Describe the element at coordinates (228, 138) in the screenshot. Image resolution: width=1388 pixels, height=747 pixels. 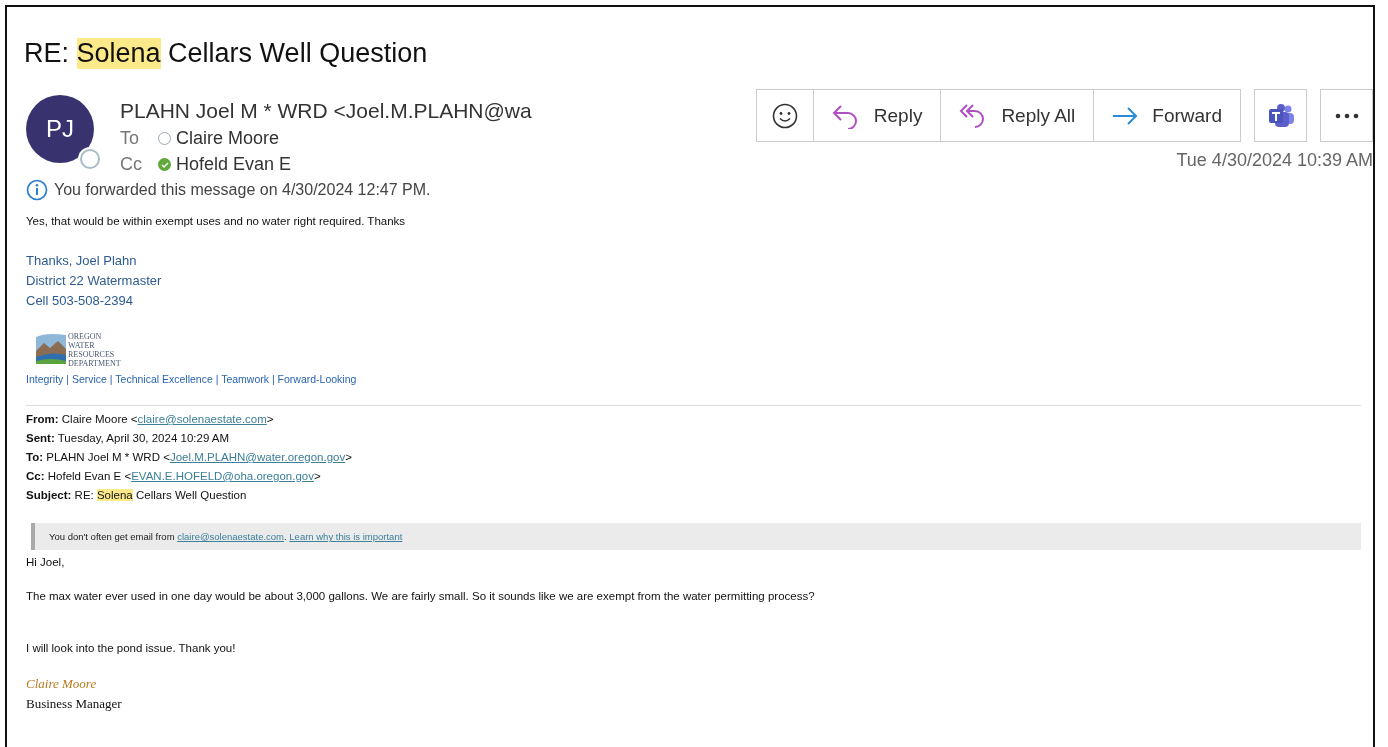
I see `recipient-name: Claire Moore` at that location.